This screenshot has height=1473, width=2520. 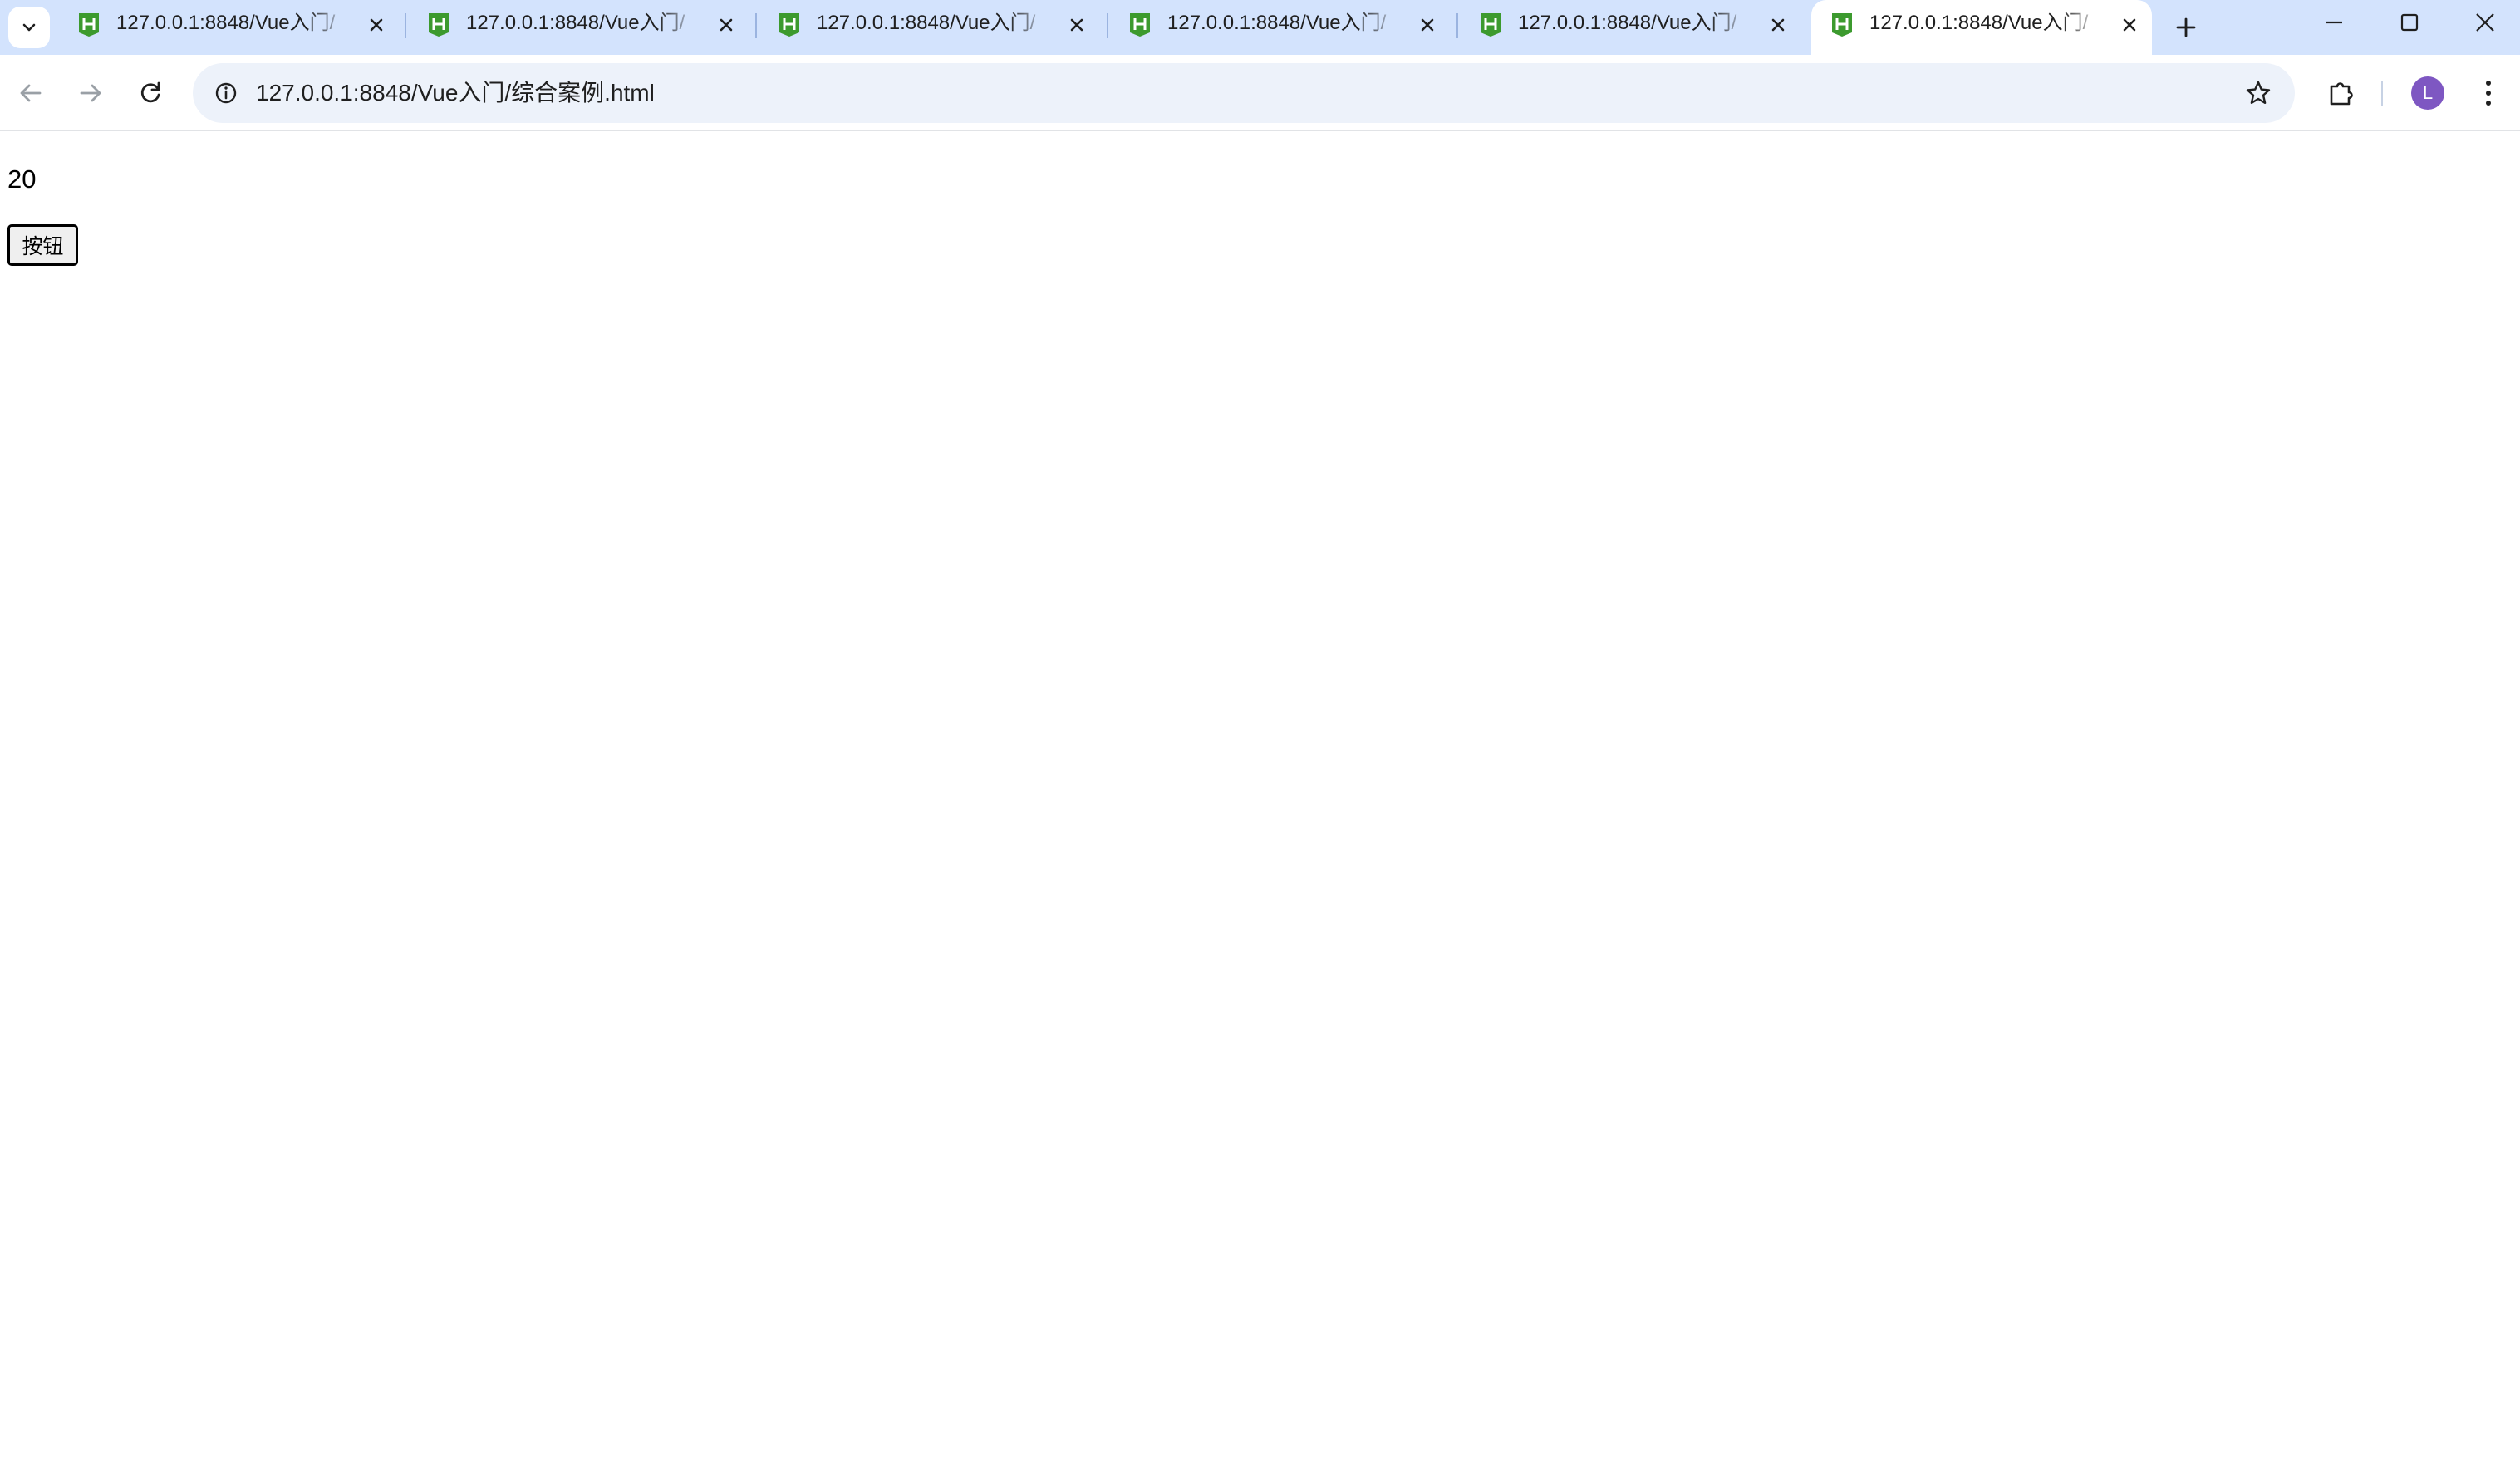 I want to click on forward-button, so click(x=90, y=93).